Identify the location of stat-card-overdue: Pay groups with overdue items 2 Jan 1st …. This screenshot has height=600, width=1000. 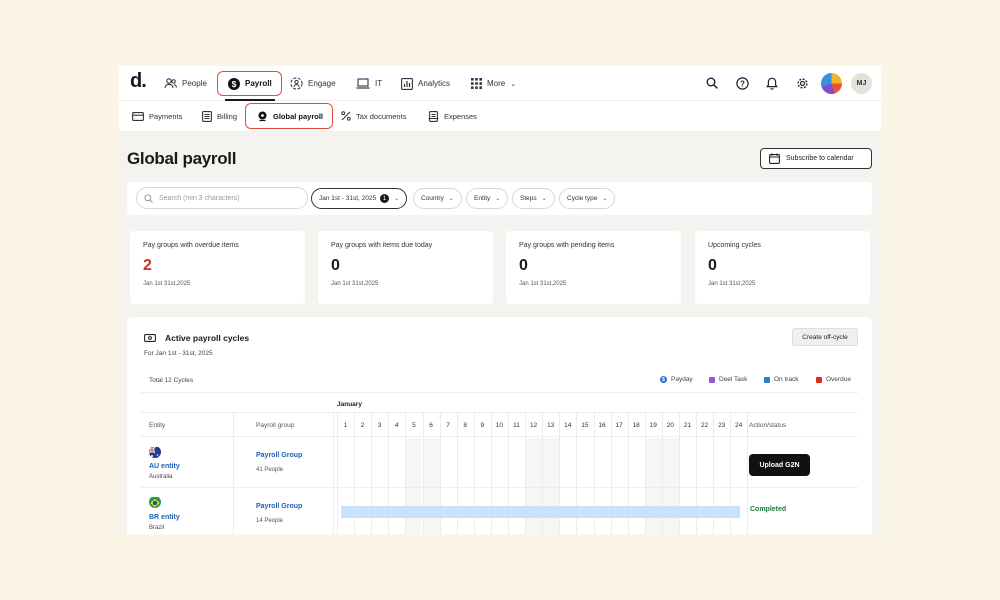
(217, 267).